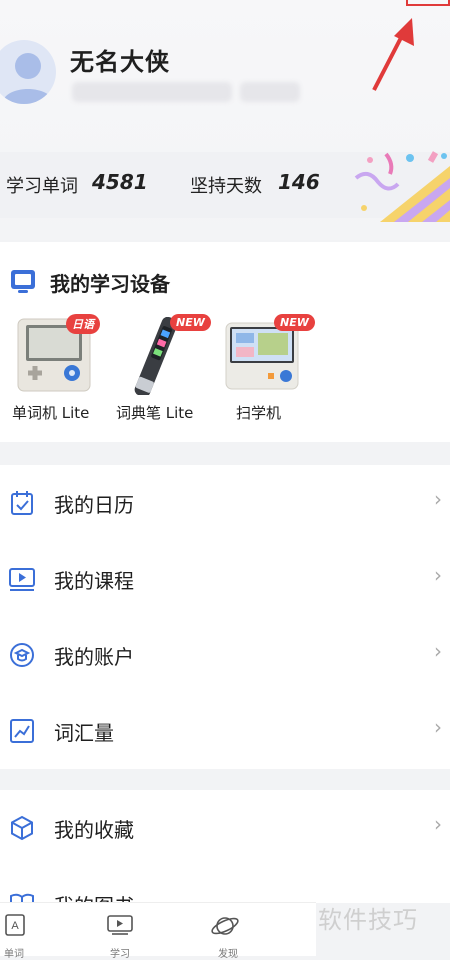 This screenshot has height=960, width=450. I want to click on device-label: 单词机 Lite, so click(50, 412).